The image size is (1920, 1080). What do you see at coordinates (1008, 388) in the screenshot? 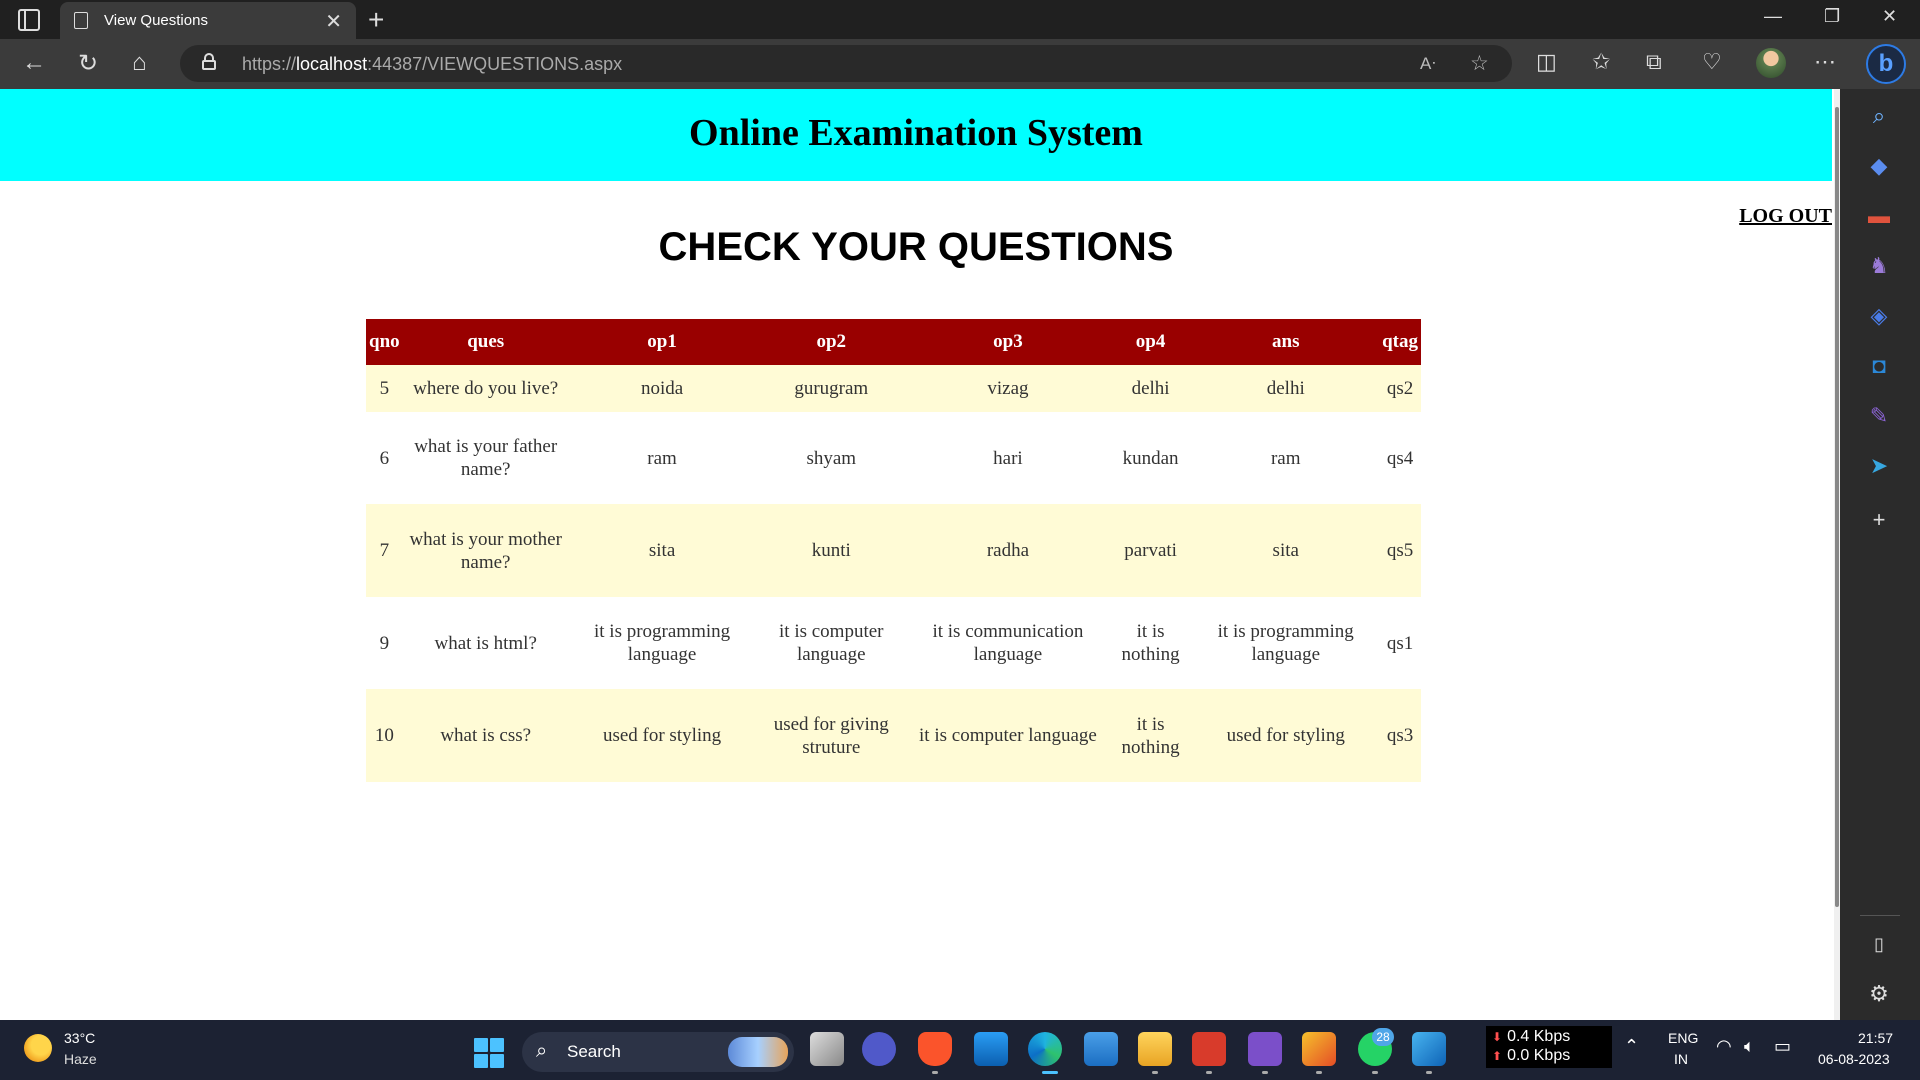
I see `cell-op3: vizag` at bounding box center [1008, 388].